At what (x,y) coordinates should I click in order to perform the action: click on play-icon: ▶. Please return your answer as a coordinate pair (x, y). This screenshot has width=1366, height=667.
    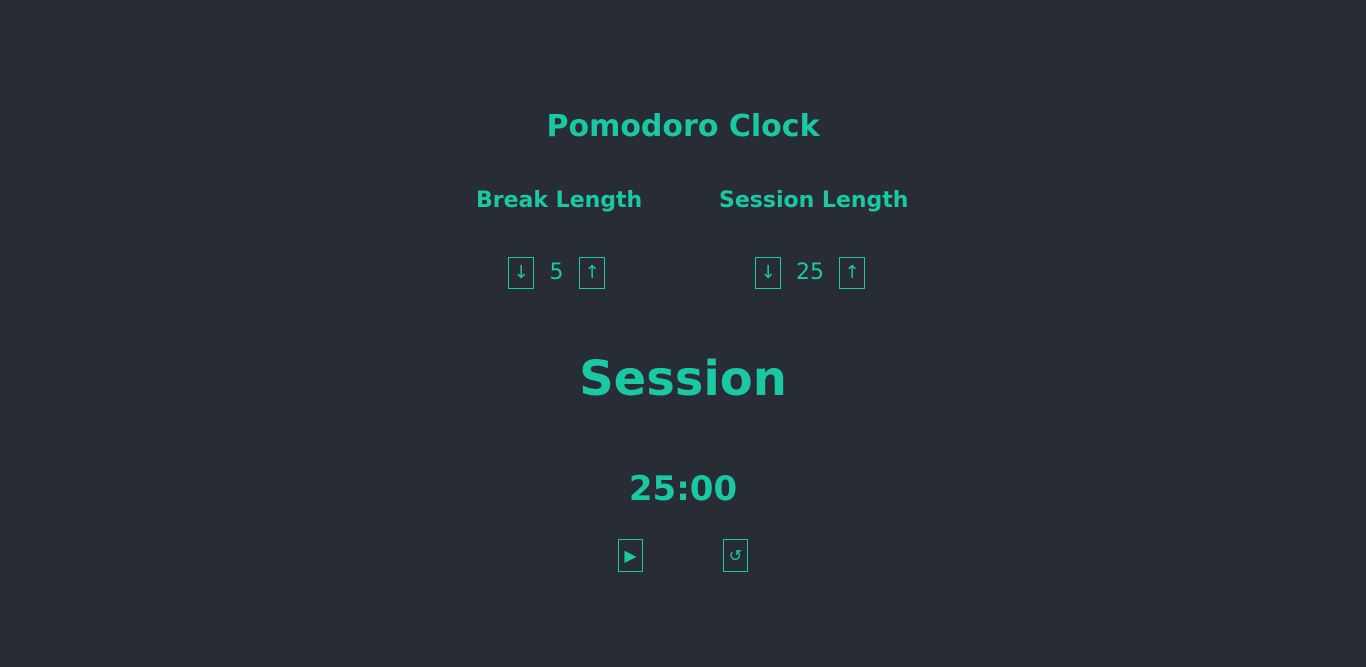
    Looking at the image, I should click on (630, 555).